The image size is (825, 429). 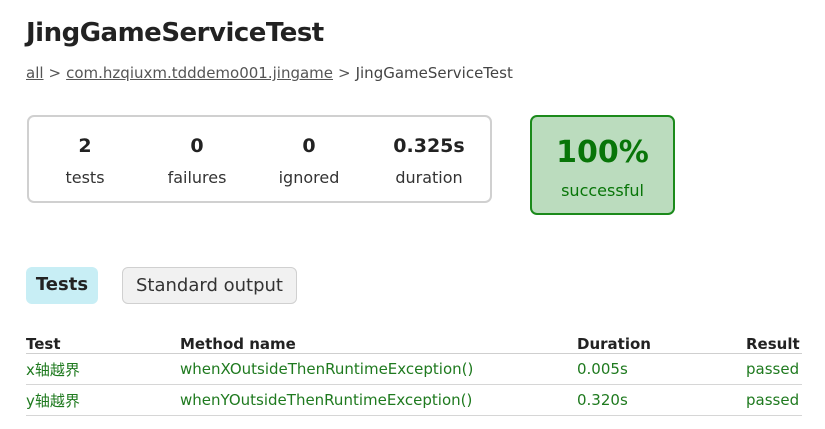 What do you see at coordinates (103, 400) in the screenshot?
I see `test-name-cell: y轴越界` at bounding box center [103, 400].